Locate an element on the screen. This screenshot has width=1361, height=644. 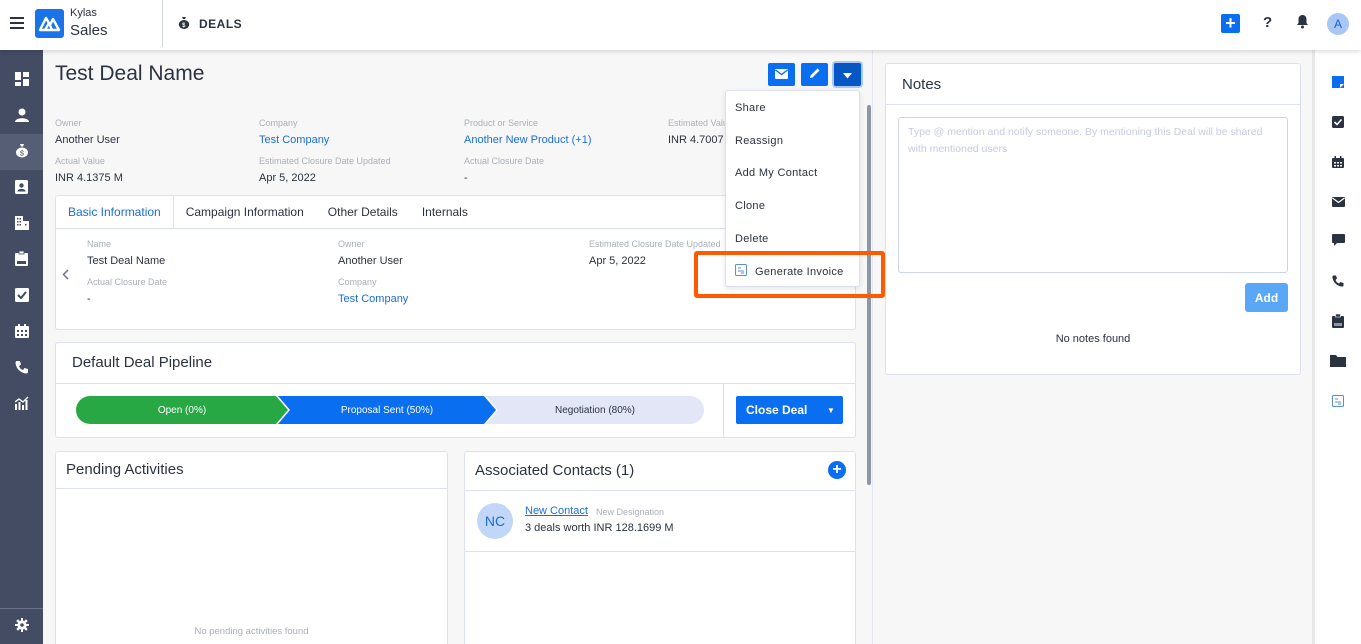
email-button is located at coordinates (781, 74).